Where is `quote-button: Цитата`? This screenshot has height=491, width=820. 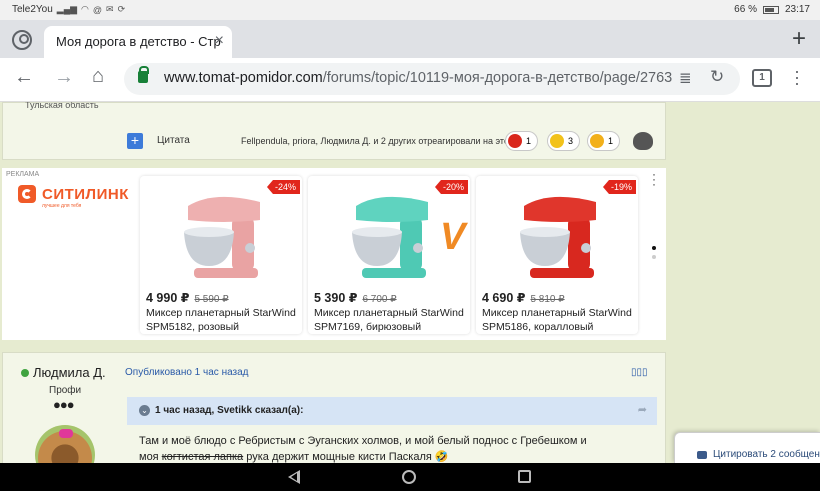 quote-button: Цитата is located at coordinates (173, 140).